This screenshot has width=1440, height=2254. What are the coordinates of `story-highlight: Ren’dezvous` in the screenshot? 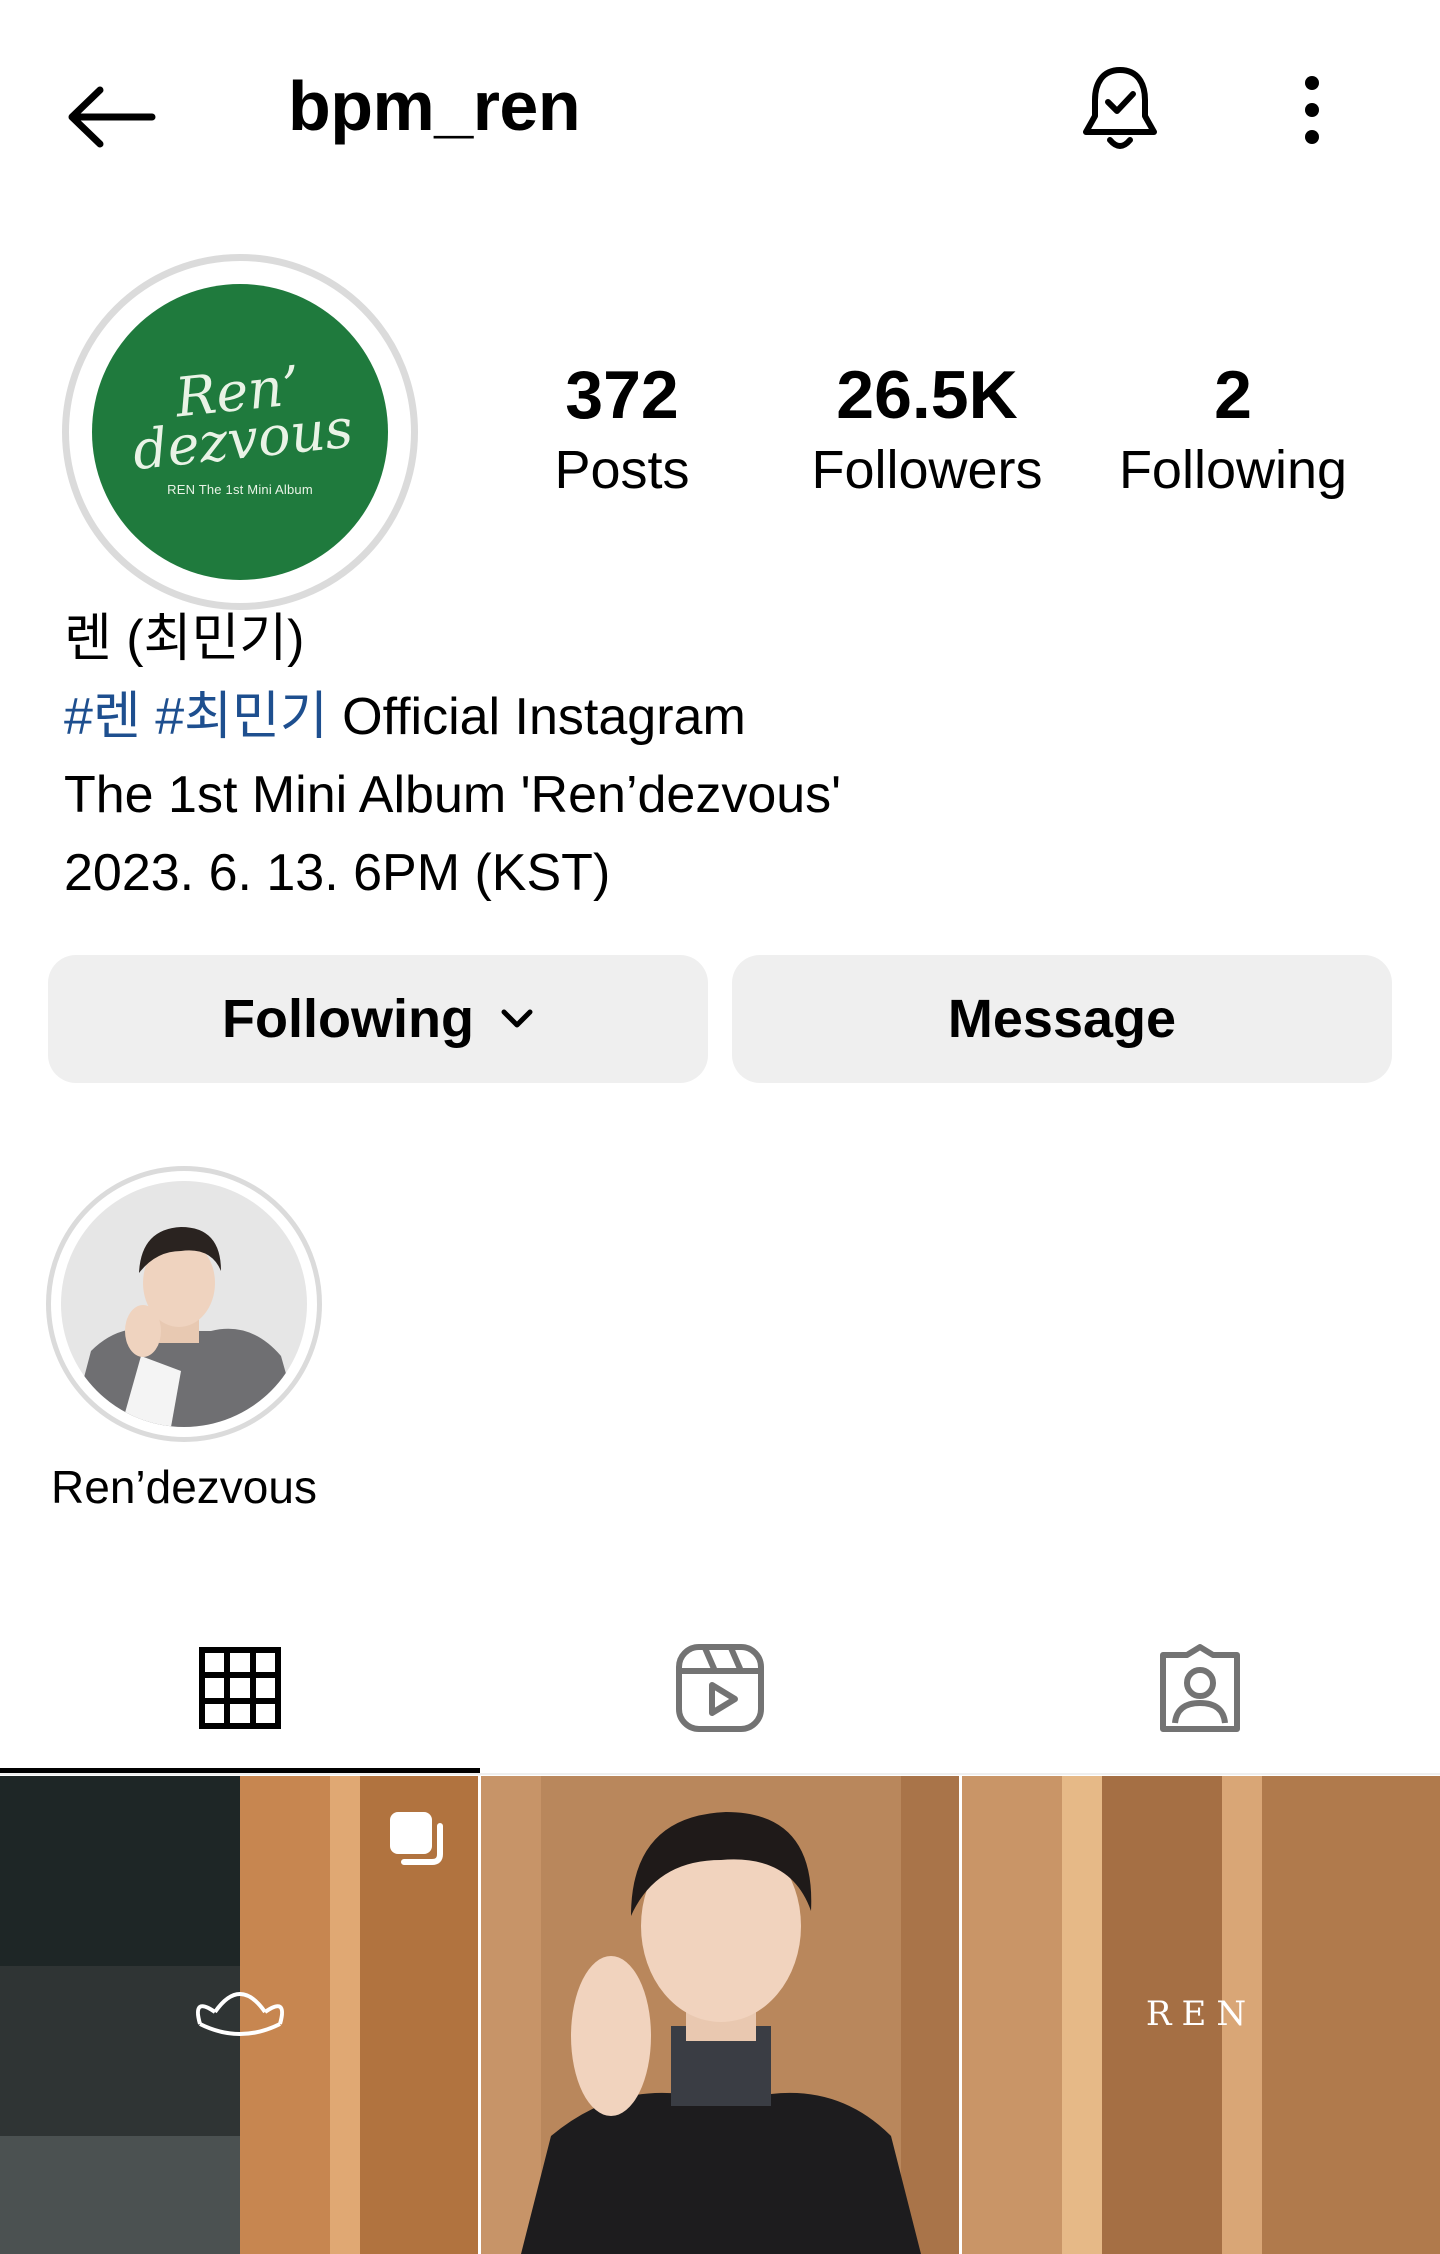 It's located at (184, 1340).